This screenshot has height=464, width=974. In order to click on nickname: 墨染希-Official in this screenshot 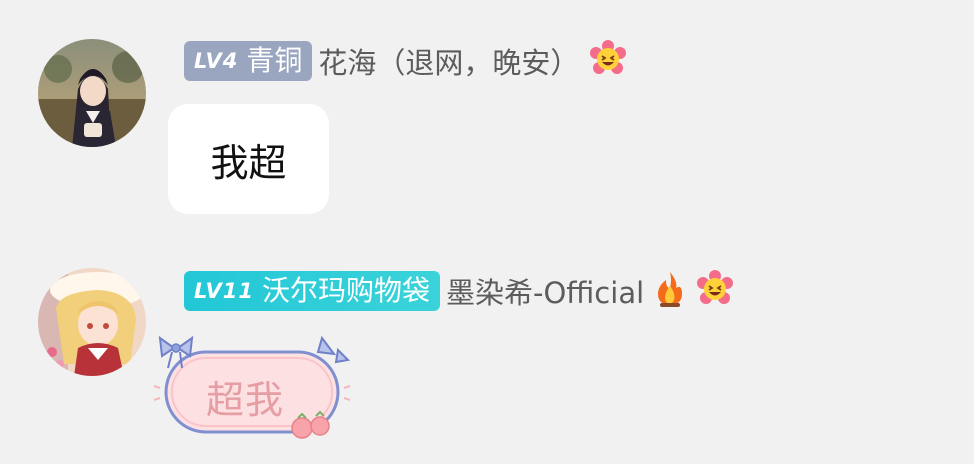, I will do `click(545, 291)`.